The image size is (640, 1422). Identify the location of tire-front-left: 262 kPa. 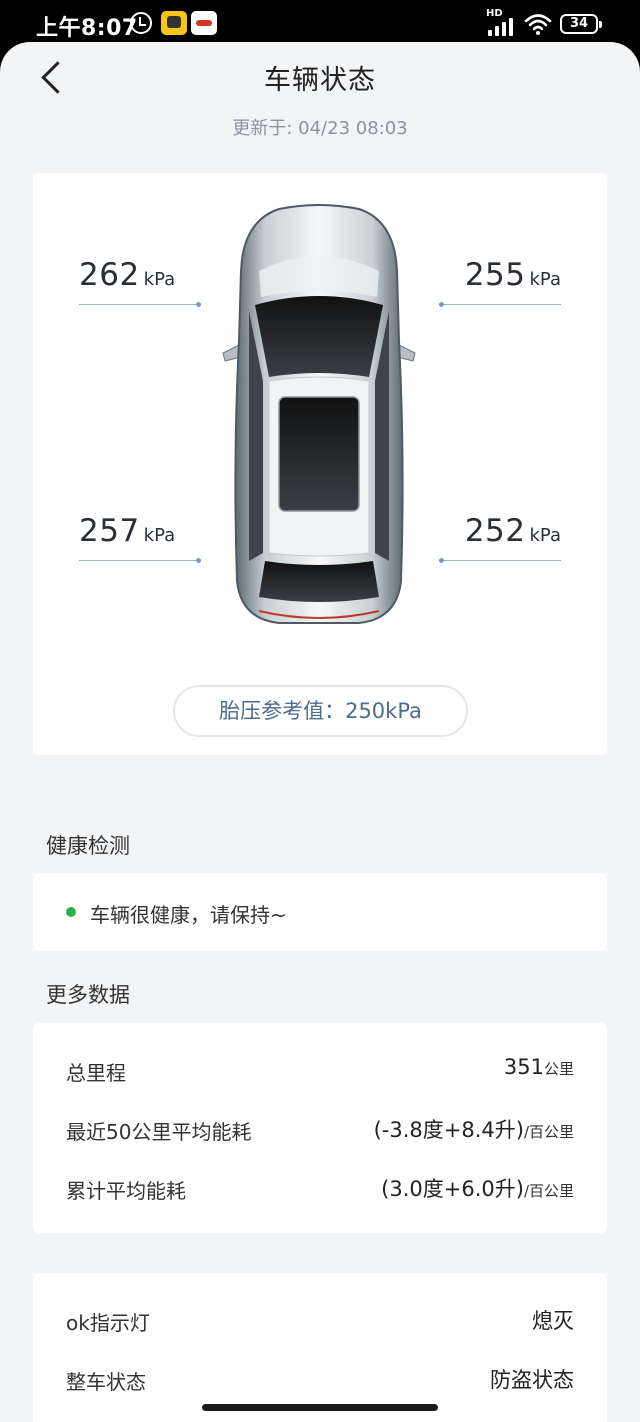
(140, 282).